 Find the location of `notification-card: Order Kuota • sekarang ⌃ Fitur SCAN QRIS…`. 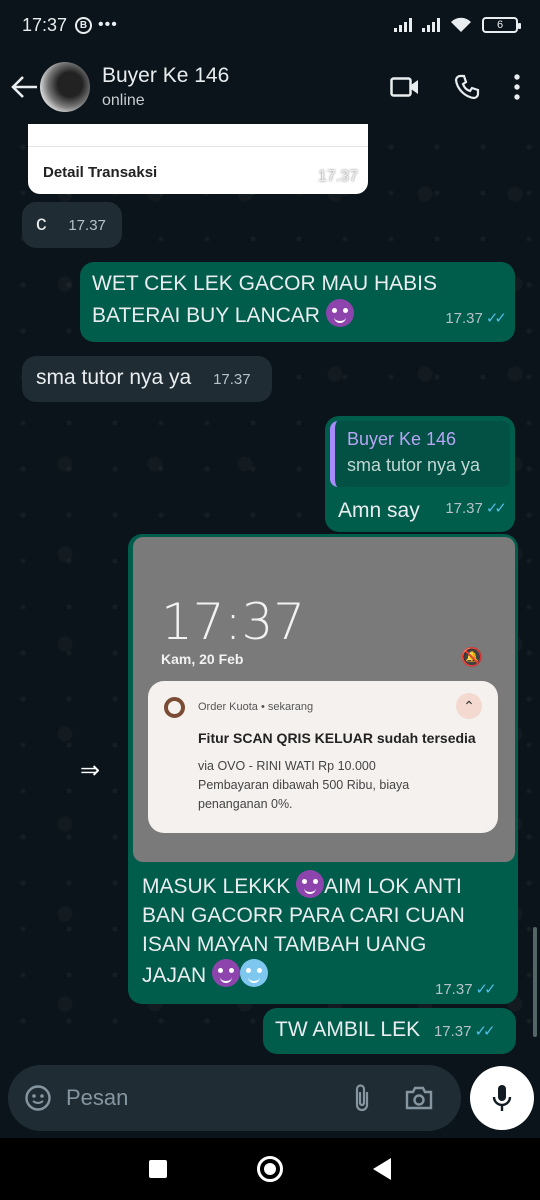

notification-card: Order Kuota • sekarang ⌃ Fitur SCAN QRIS… is located at coordinates (323, 757).